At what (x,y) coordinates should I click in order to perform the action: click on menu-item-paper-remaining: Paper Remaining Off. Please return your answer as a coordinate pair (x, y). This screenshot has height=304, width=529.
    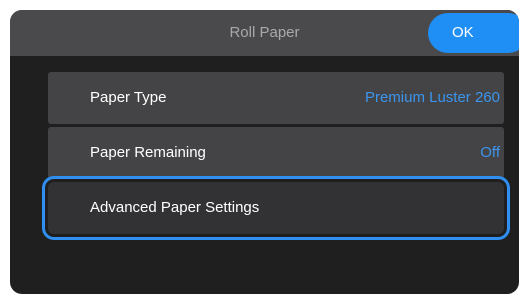
    Looking at the image, I should click on (276, 153).